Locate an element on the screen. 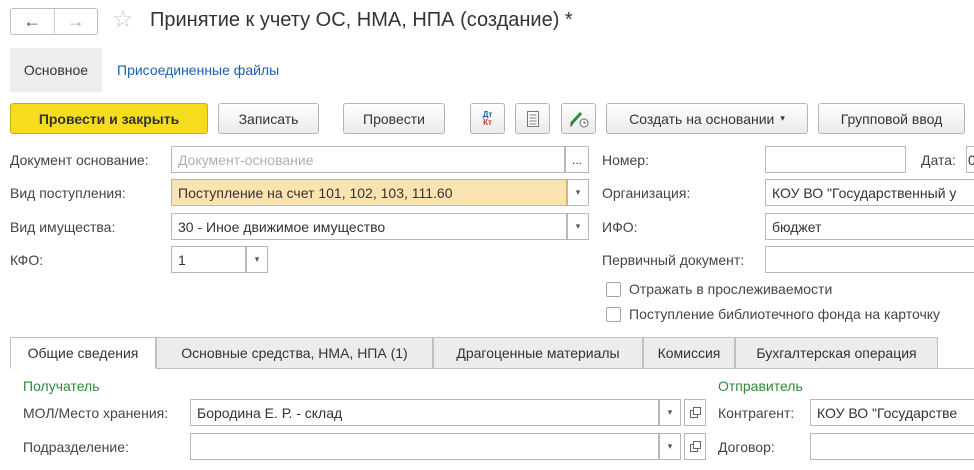 This screenshot has height=470, width=974. kfo-field: 1 is located at coordinates (208, 259).